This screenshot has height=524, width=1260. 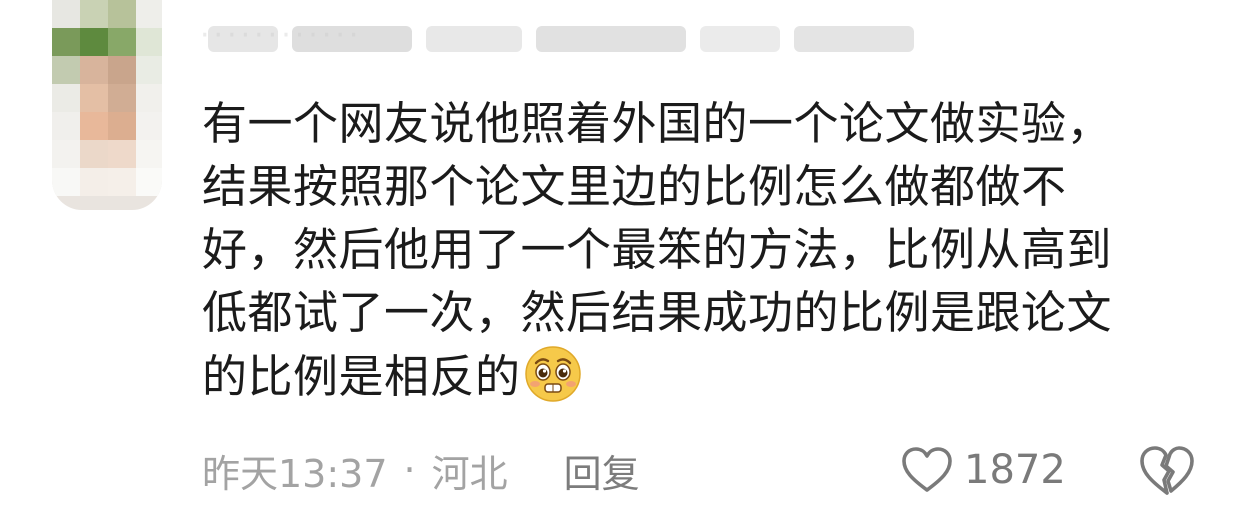 What do you see at coordinates (560, 38) in the screenshot?
I see `author-name: ············` at bounding box center [560, 38].